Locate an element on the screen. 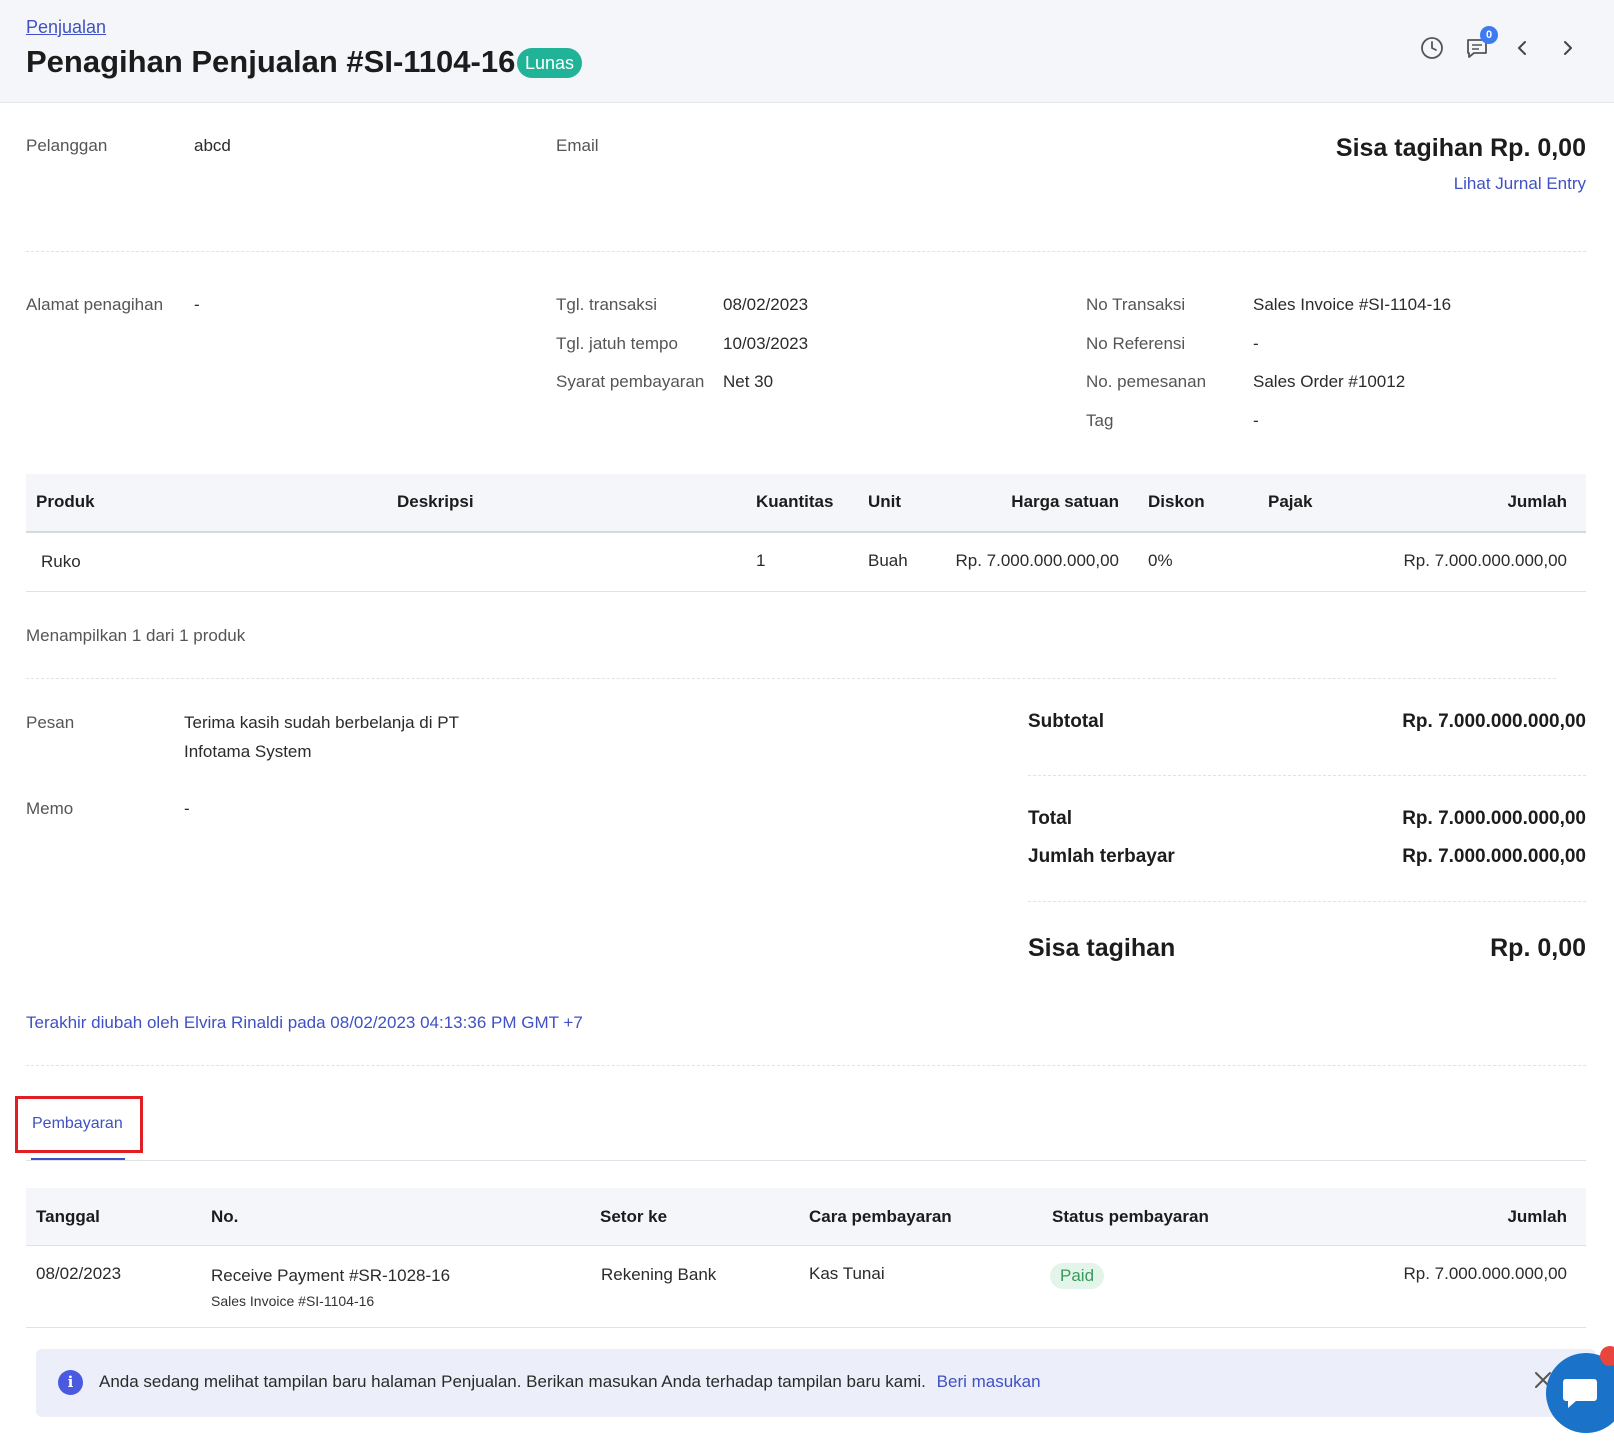 The image size is (1614, 1442). col-header-amount: Jumlah is located at coordinates (1537, 501).